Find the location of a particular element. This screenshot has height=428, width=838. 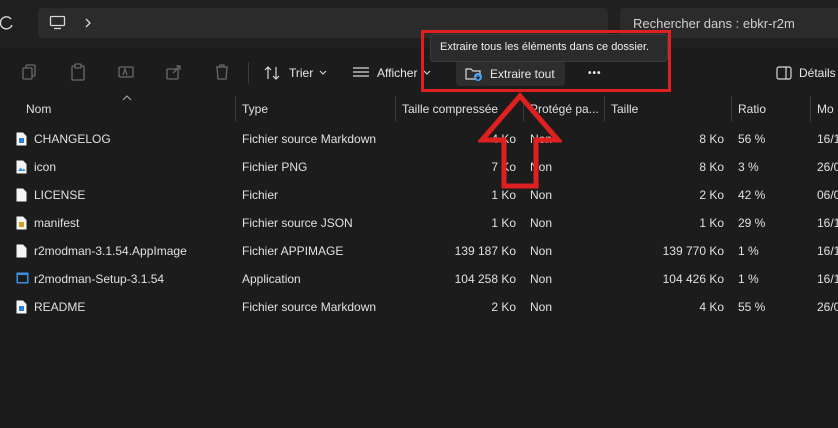

file-type: Application is located at coordinates (271, 279).